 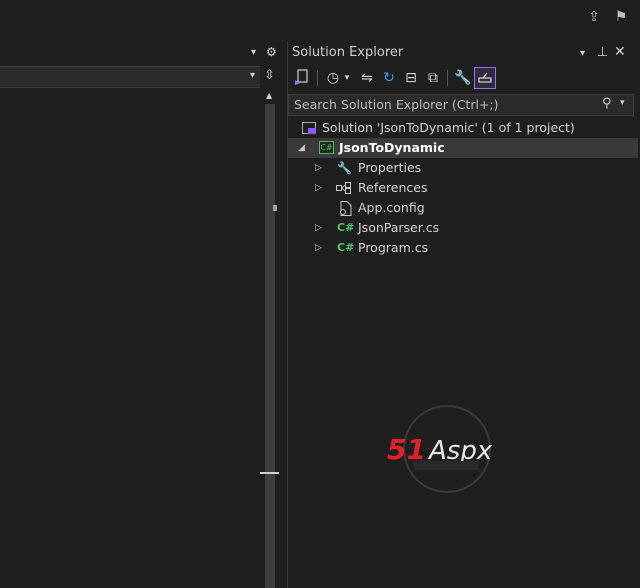 I want to click on panel-title: Solution Explorer, so click(x=348, y=52).